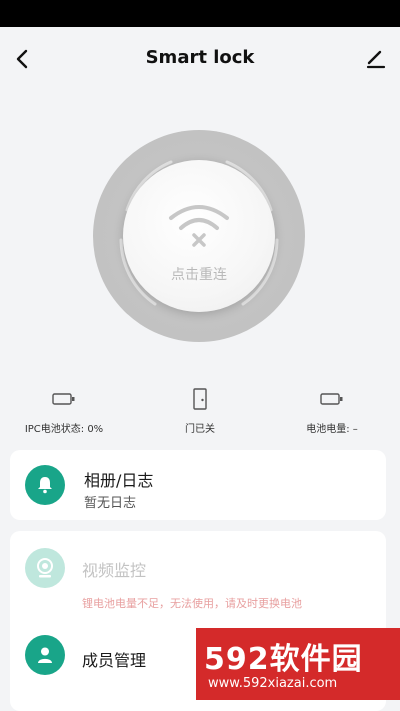 The height and width of the screenshot is (711, 400). What do you see at coordinates (200, 411) in the screenshot?
I see `door-status: 门已关` at bounding box center [200, 411].